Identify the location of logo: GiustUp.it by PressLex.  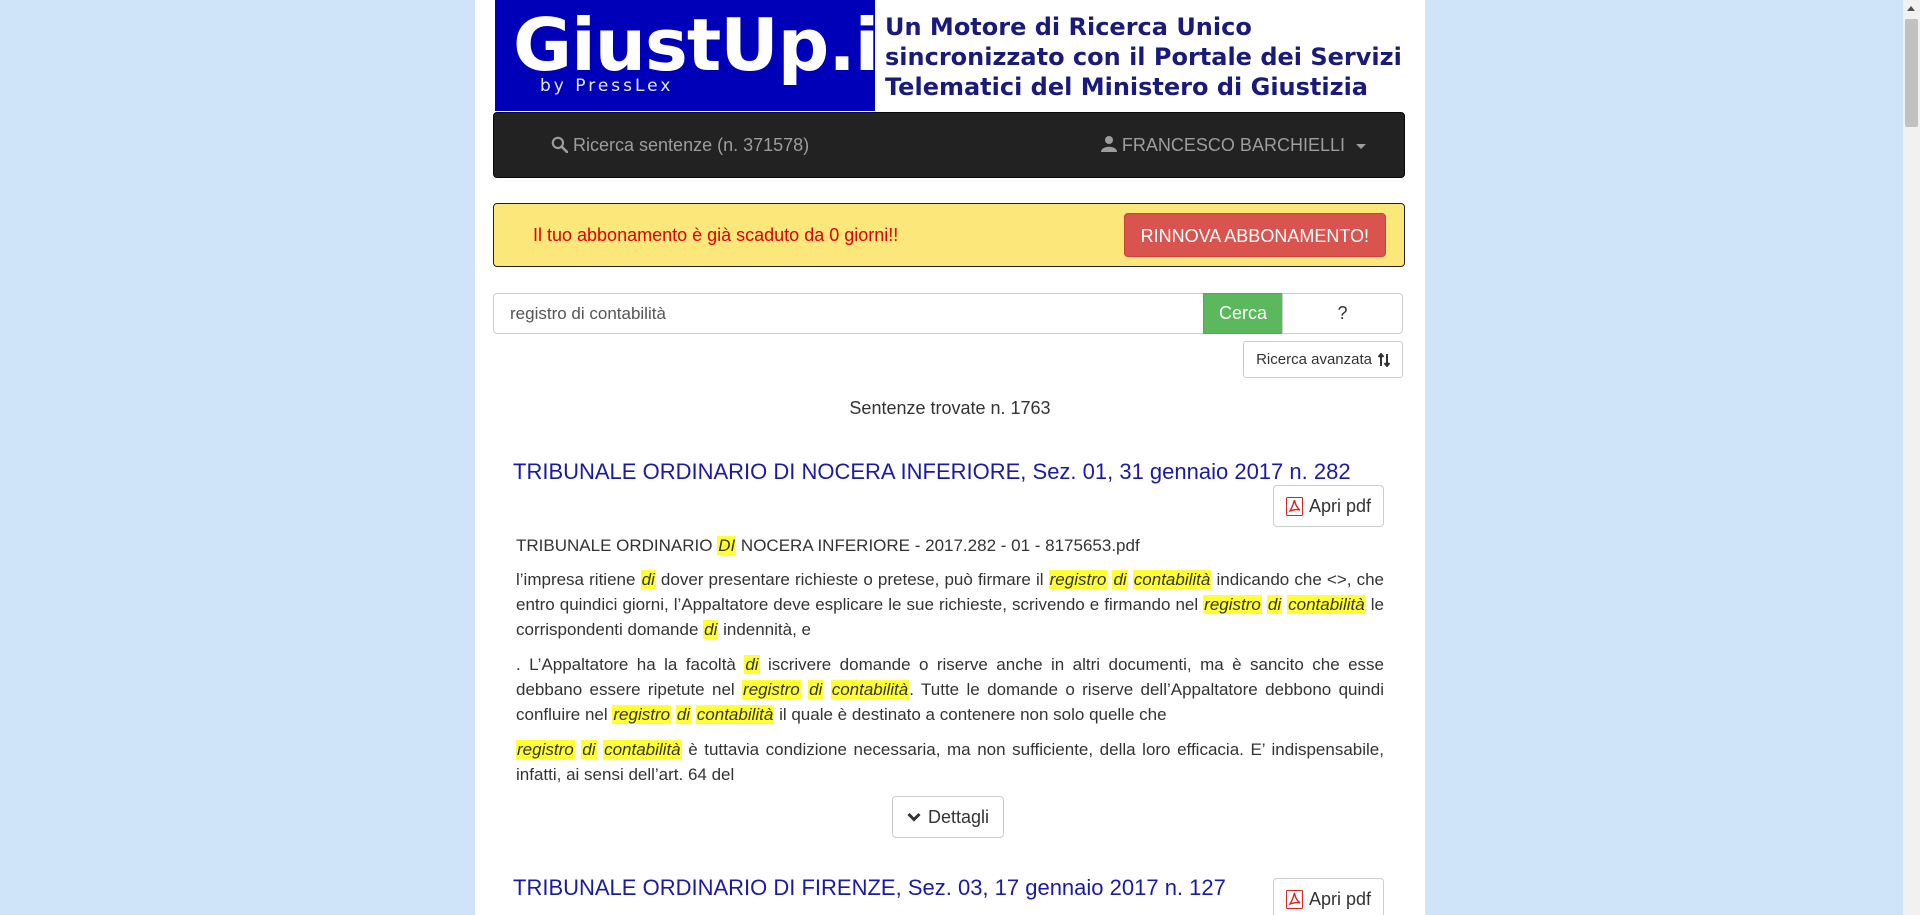
(685, 55).